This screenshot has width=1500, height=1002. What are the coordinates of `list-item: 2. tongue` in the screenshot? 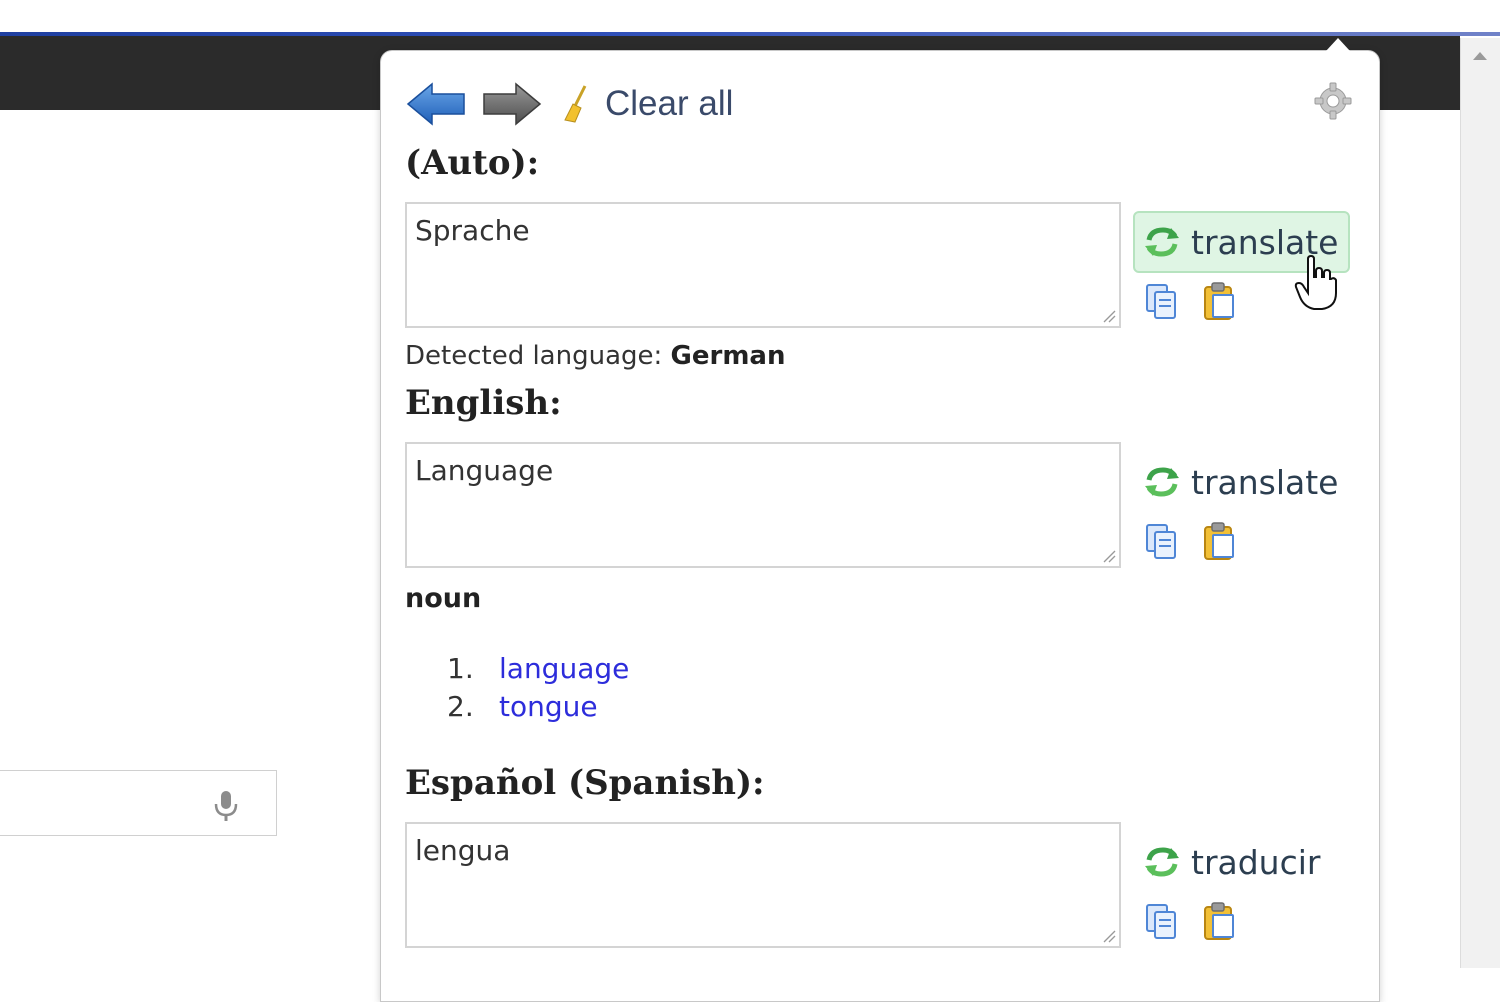 It's located at (538, 706).